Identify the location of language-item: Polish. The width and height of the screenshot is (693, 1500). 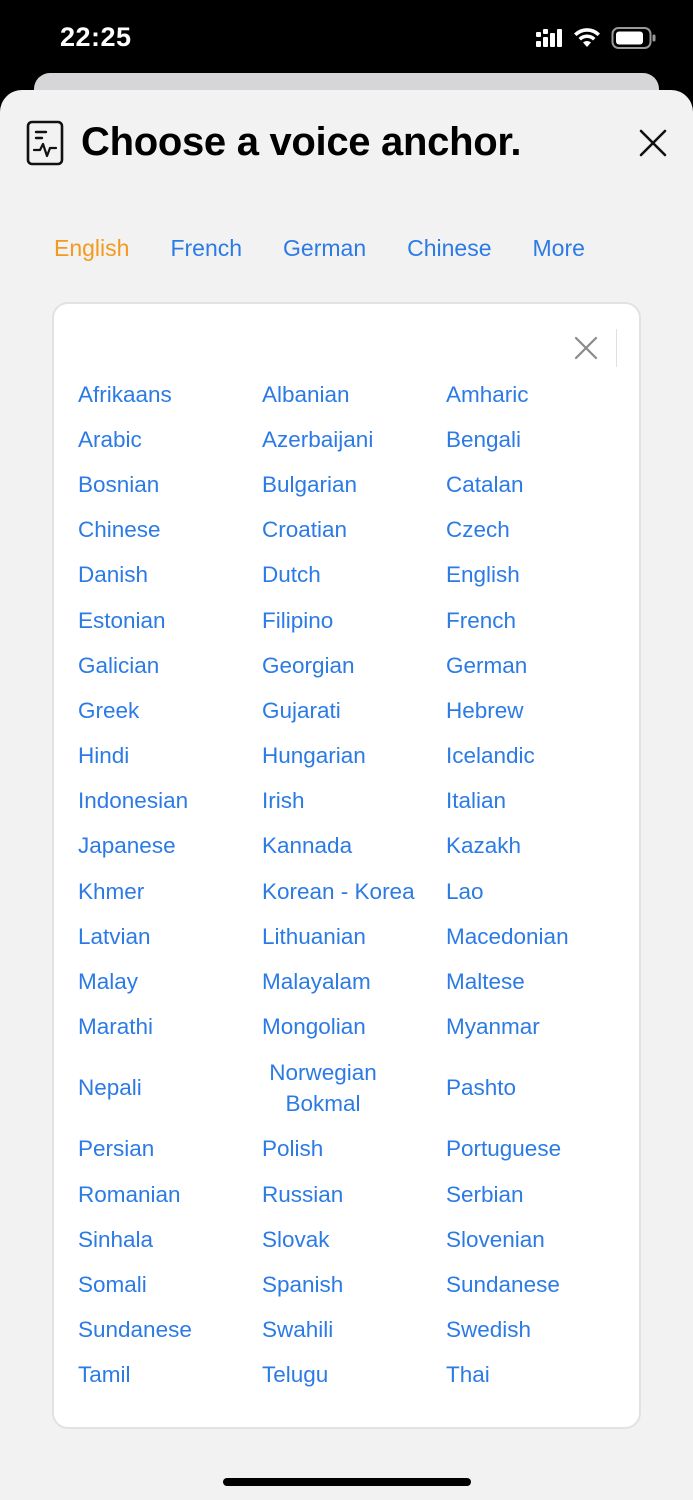
(354, 1149).